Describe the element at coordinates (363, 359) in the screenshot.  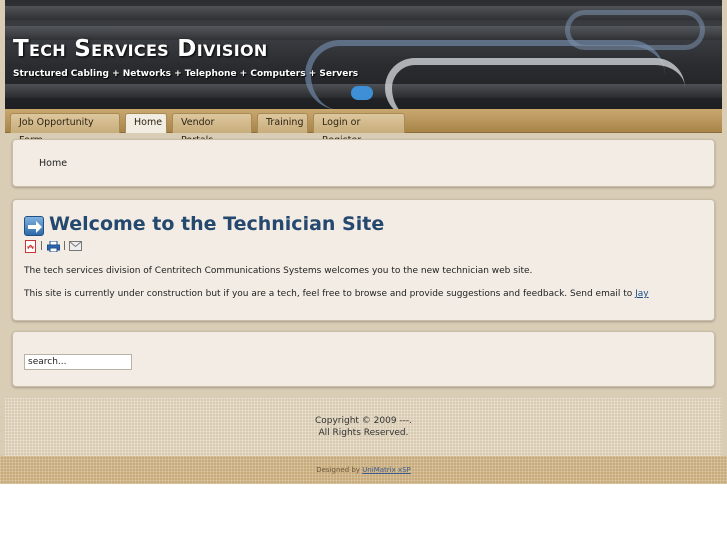
I see `search-panel` at that location.